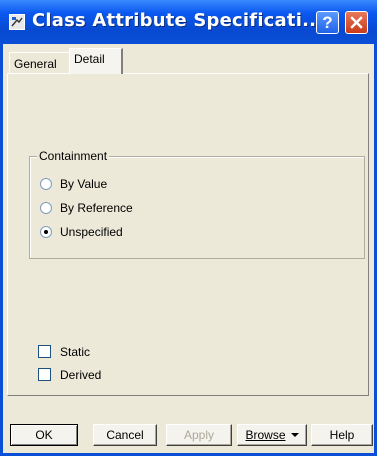 The image size is (377, 456). Describe the element at coordinates (84, 184) in the screenshot. I see `radio-label: By Value` at that location.